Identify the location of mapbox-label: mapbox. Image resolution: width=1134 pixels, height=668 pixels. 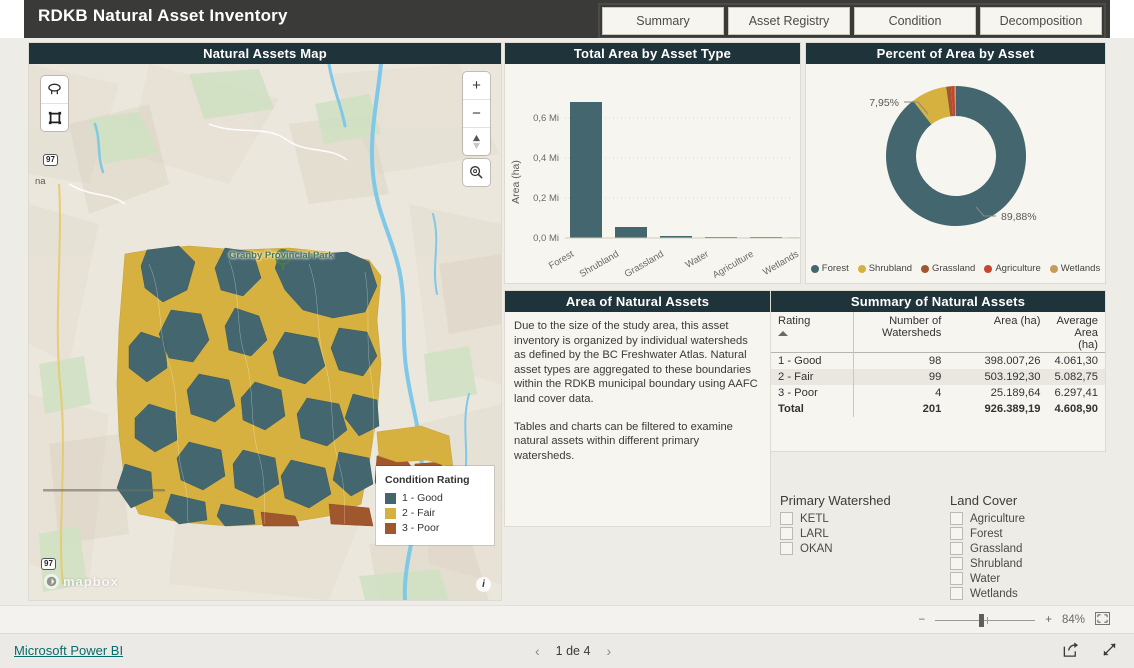
(91, 581).